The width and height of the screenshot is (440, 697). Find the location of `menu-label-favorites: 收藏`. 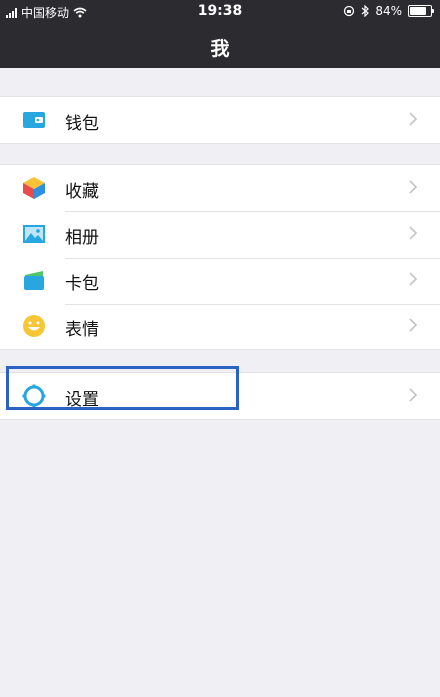

menu-label-favorites: 收藏 is located at coordinates (82, 192).